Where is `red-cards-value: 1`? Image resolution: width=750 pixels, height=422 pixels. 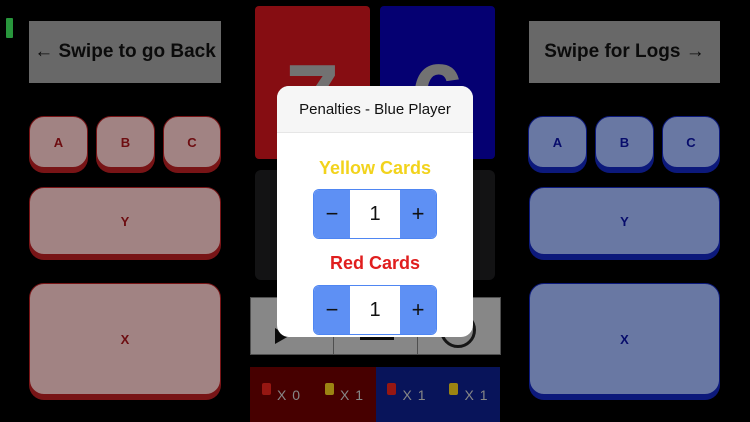 red-cards-value: 1 is located at coordinates (375, 310).